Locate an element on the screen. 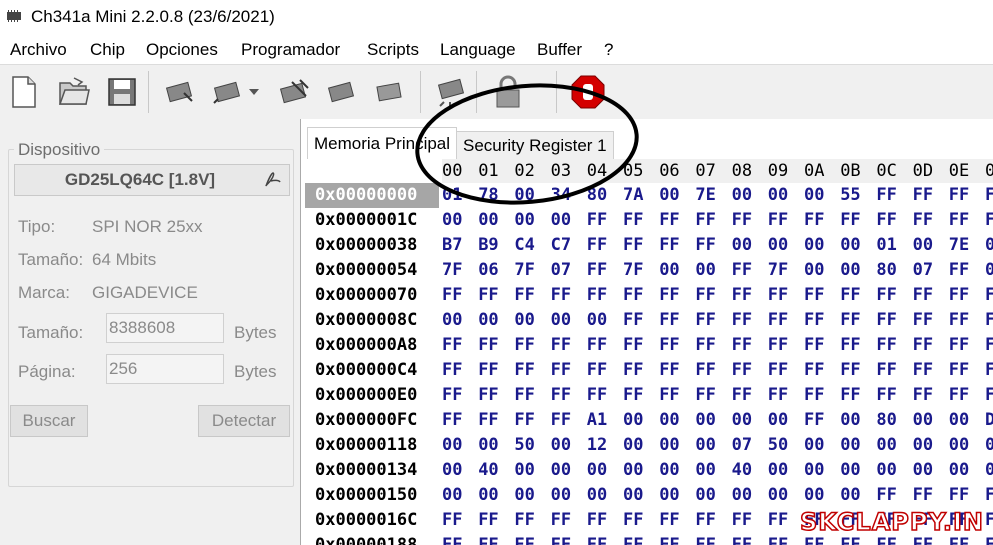 This screenshot has width=993, height=545. hex-byte: 7E is located at coordinates (959, 245).